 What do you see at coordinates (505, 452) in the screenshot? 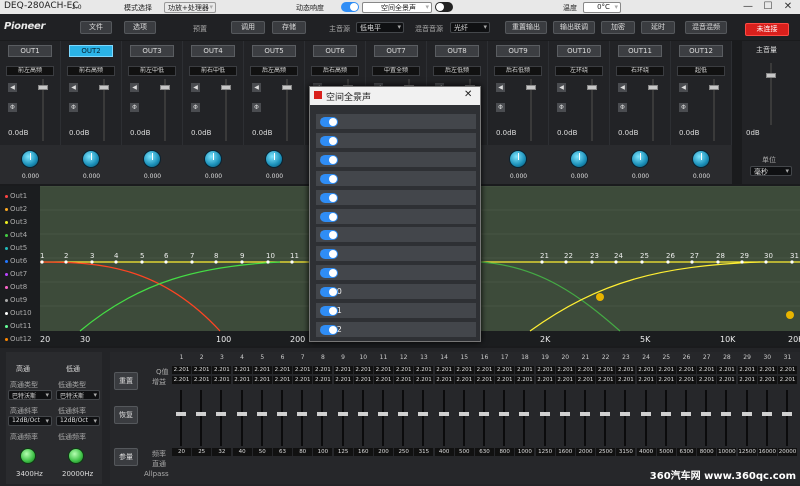
I see `band-freq-input: 800` at bounding box center [505, 452].